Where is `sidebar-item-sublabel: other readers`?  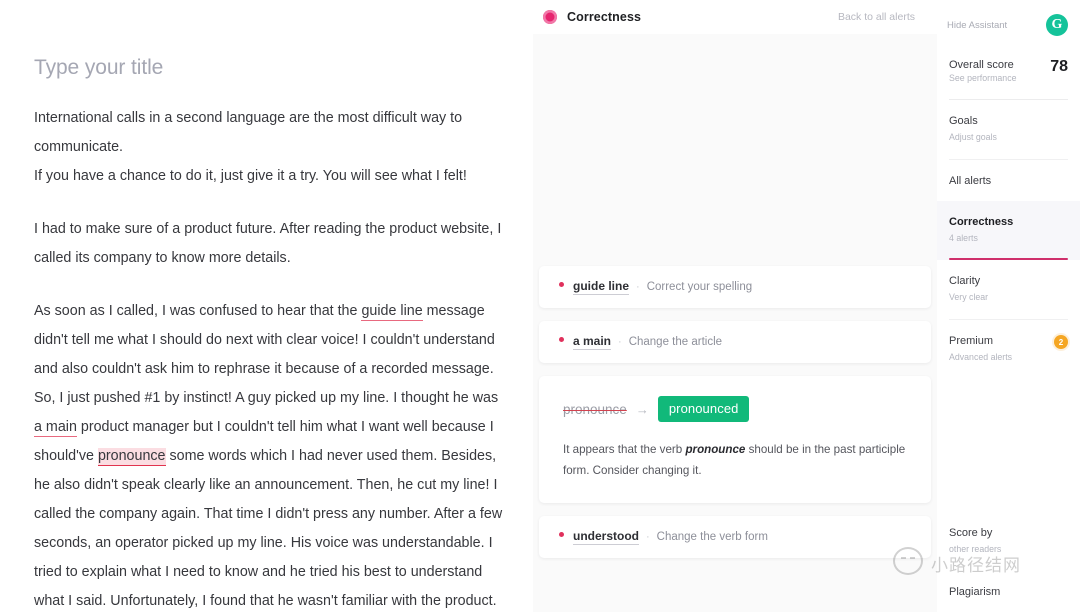 sidebar-item-sublabel: other readers is located at coordinates (975, 549).